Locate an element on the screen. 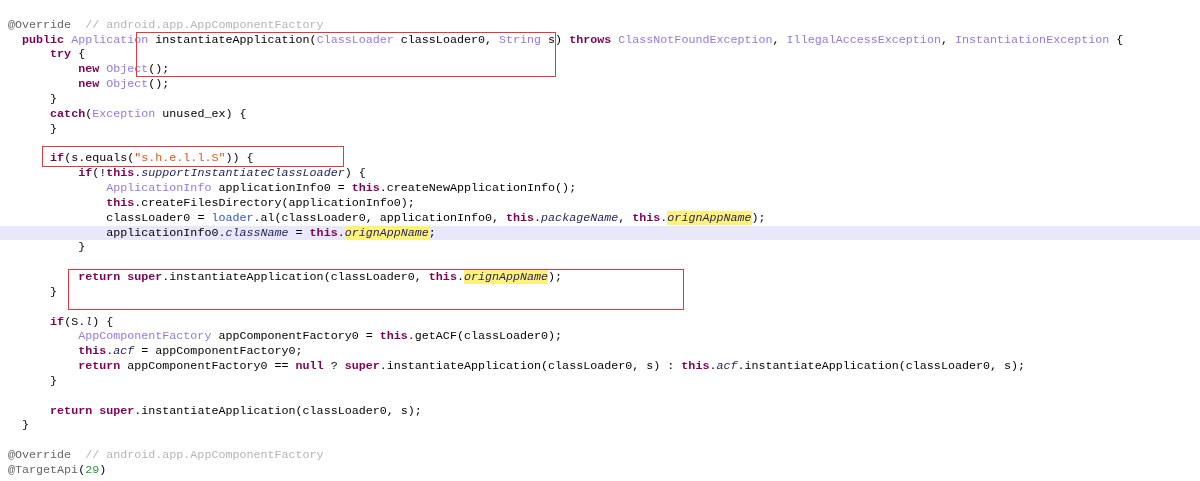 This screenshot has height=481, width=1200. code-line: return super.instantiateApplication(classLoader0, this.orignAppName); is located at coordinates (320, 277).